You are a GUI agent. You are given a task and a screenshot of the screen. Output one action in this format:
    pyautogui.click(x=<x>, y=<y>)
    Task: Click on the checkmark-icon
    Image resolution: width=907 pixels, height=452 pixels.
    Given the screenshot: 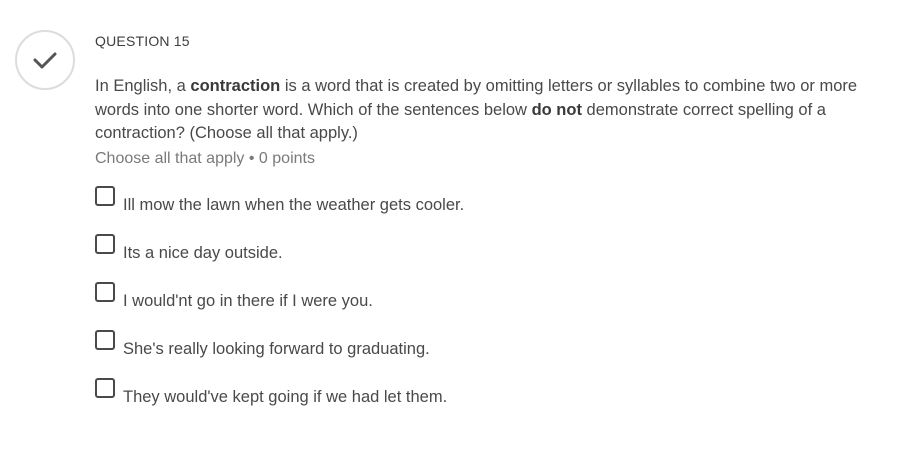 What is the action you would take?
    pyautogui.click(x=45, y=60)
    